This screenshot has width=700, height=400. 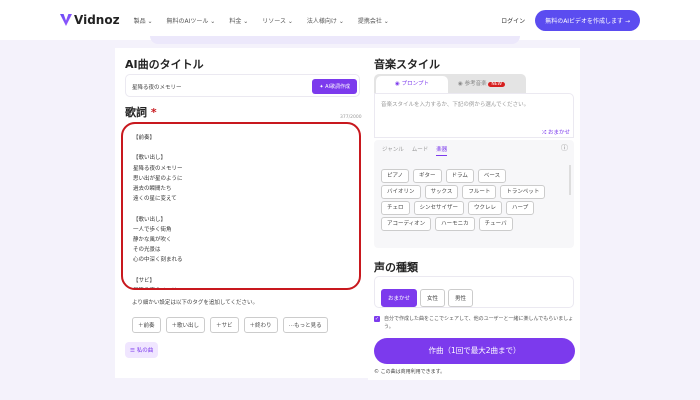 I want to click on login-link: ログイン, so click(x=513, y=20).